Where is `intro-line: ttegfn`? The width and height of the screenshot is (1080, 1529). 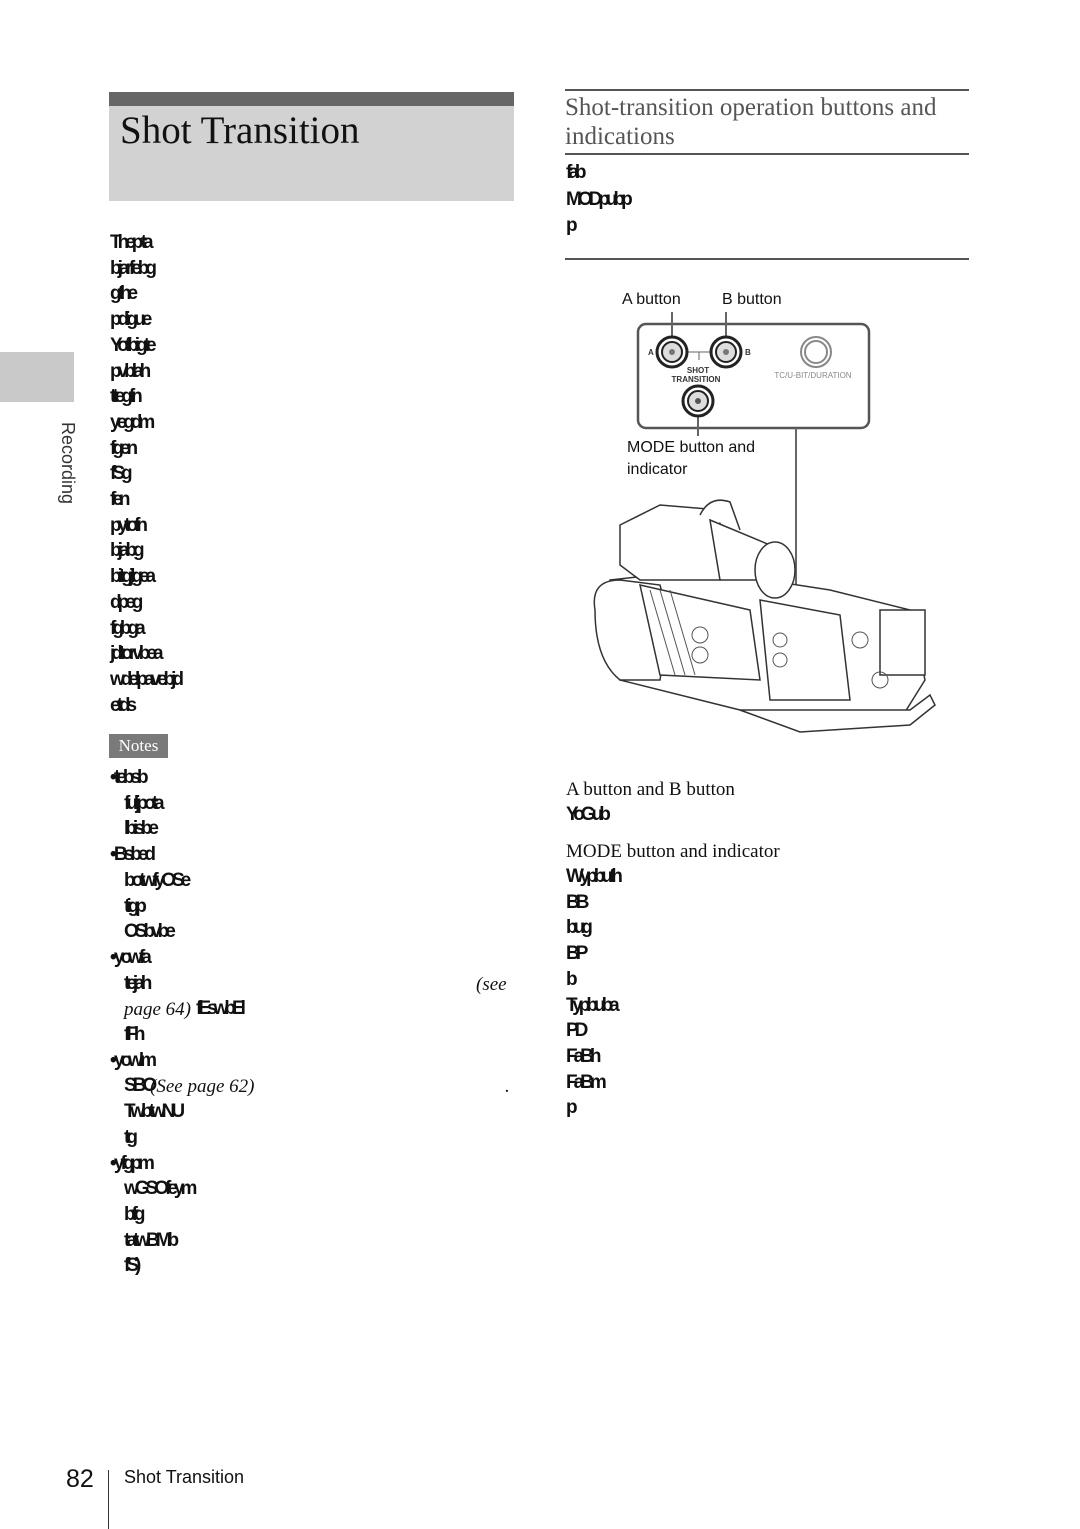 intro-line: ttegfn is located at coordinates (126, 397).